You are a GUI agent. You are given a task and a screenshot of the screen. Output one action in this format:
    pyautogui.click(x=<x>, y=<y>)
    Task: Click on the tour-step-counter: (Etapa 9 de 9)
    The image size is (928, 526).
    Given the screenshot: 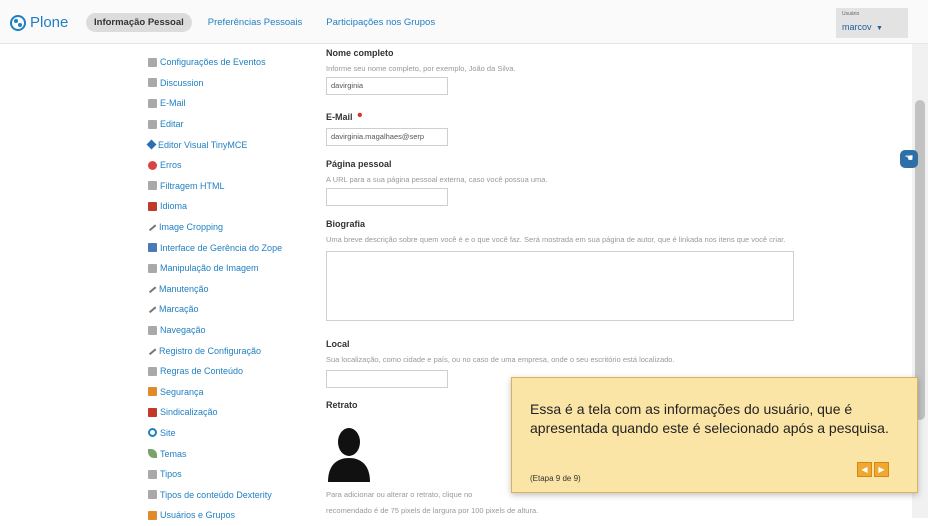 What is the action you would take?
    pyautogui.click(x=555, y=478)
    